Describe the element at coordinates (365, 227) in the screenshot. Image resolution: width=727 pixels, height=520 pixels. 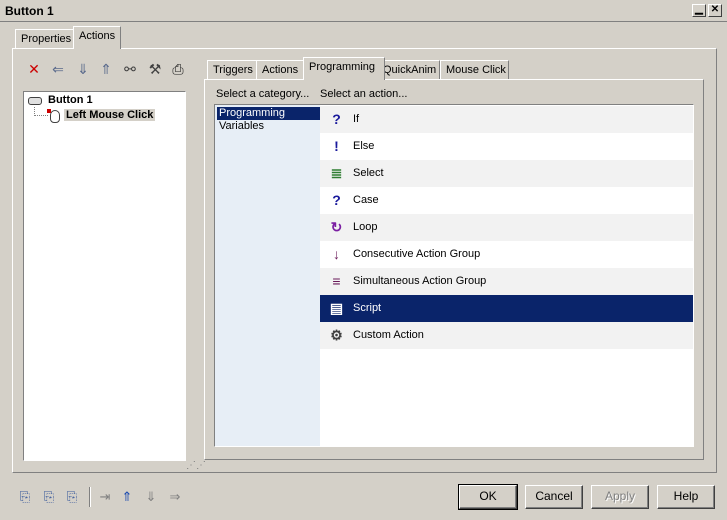
I see `action-label: Loop` at that location.